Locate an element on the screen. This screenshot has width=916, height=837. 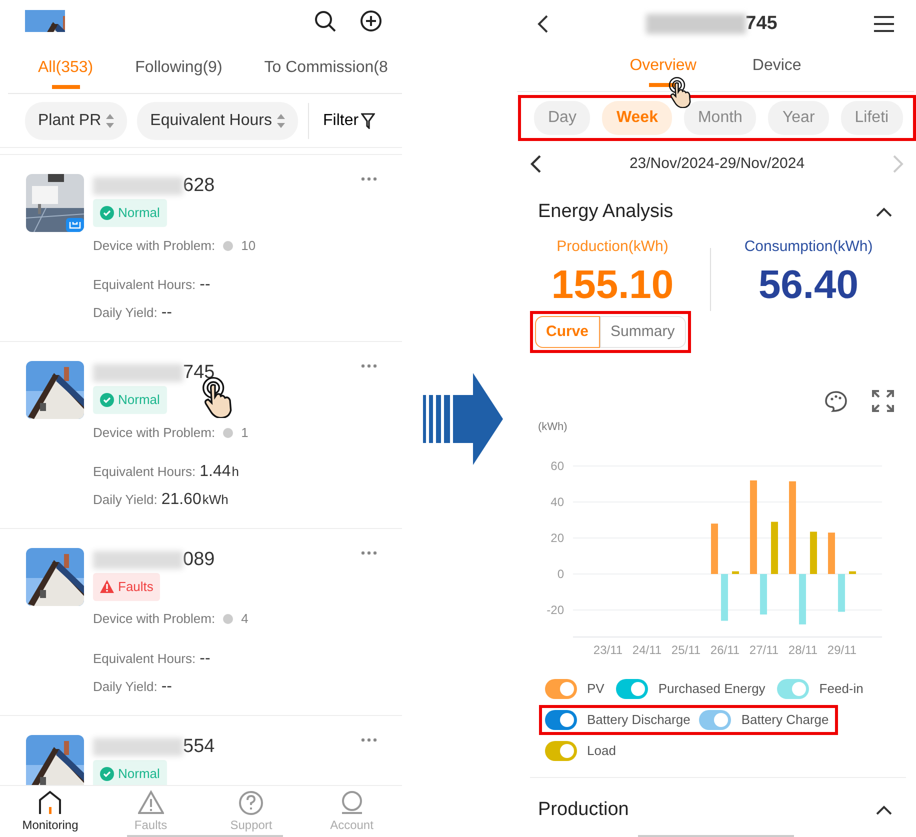
axis-unit: (kWh) is located at coordinates (553, 427).